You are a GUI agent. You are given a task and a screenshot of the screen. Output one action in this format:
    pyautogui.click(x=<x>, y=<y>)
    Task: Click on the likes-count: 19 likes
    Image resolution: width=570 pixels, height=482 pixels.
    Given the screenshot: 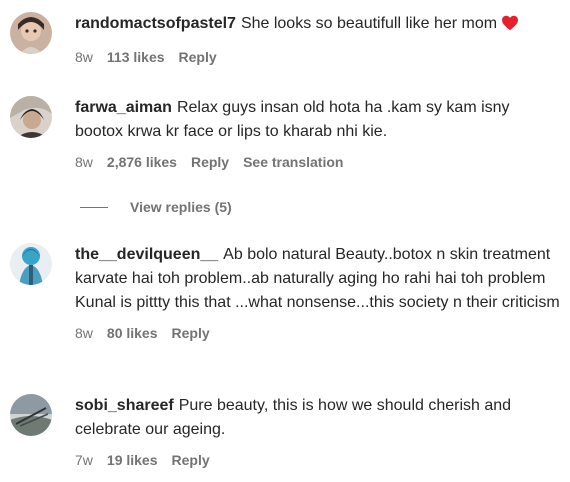 What is the action you would take?
    pyautogui.click(x=132, y=460)
    